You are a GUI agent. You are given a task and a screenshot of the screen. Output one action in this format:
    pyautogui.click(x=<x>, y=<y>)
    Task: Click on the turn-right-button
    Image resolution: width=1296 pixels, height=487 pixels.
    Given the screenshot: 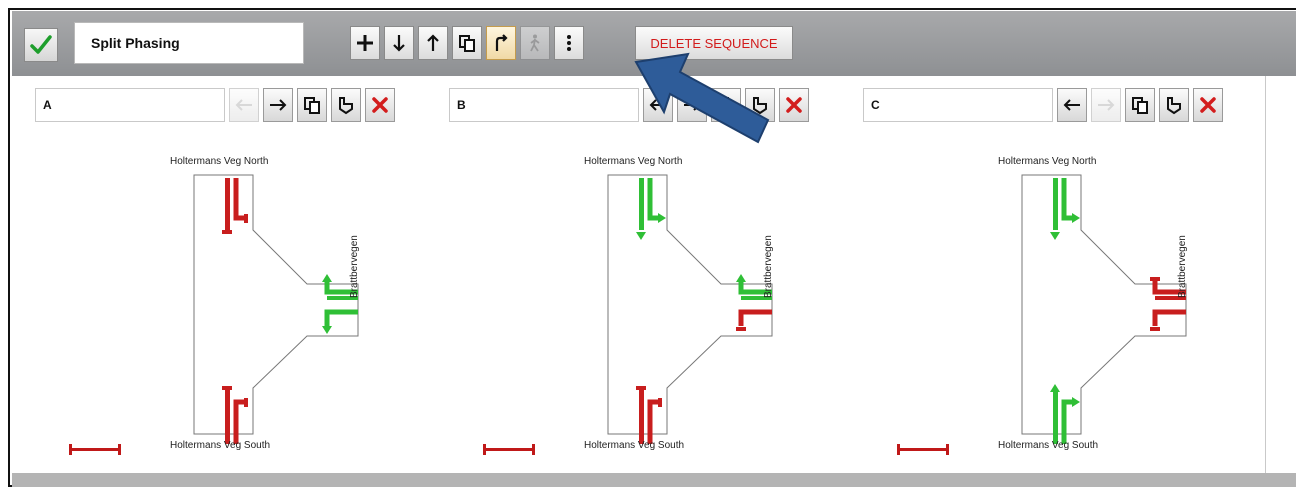 What is the action you would take?
    pyautogui.click(x=501, y=43)
    